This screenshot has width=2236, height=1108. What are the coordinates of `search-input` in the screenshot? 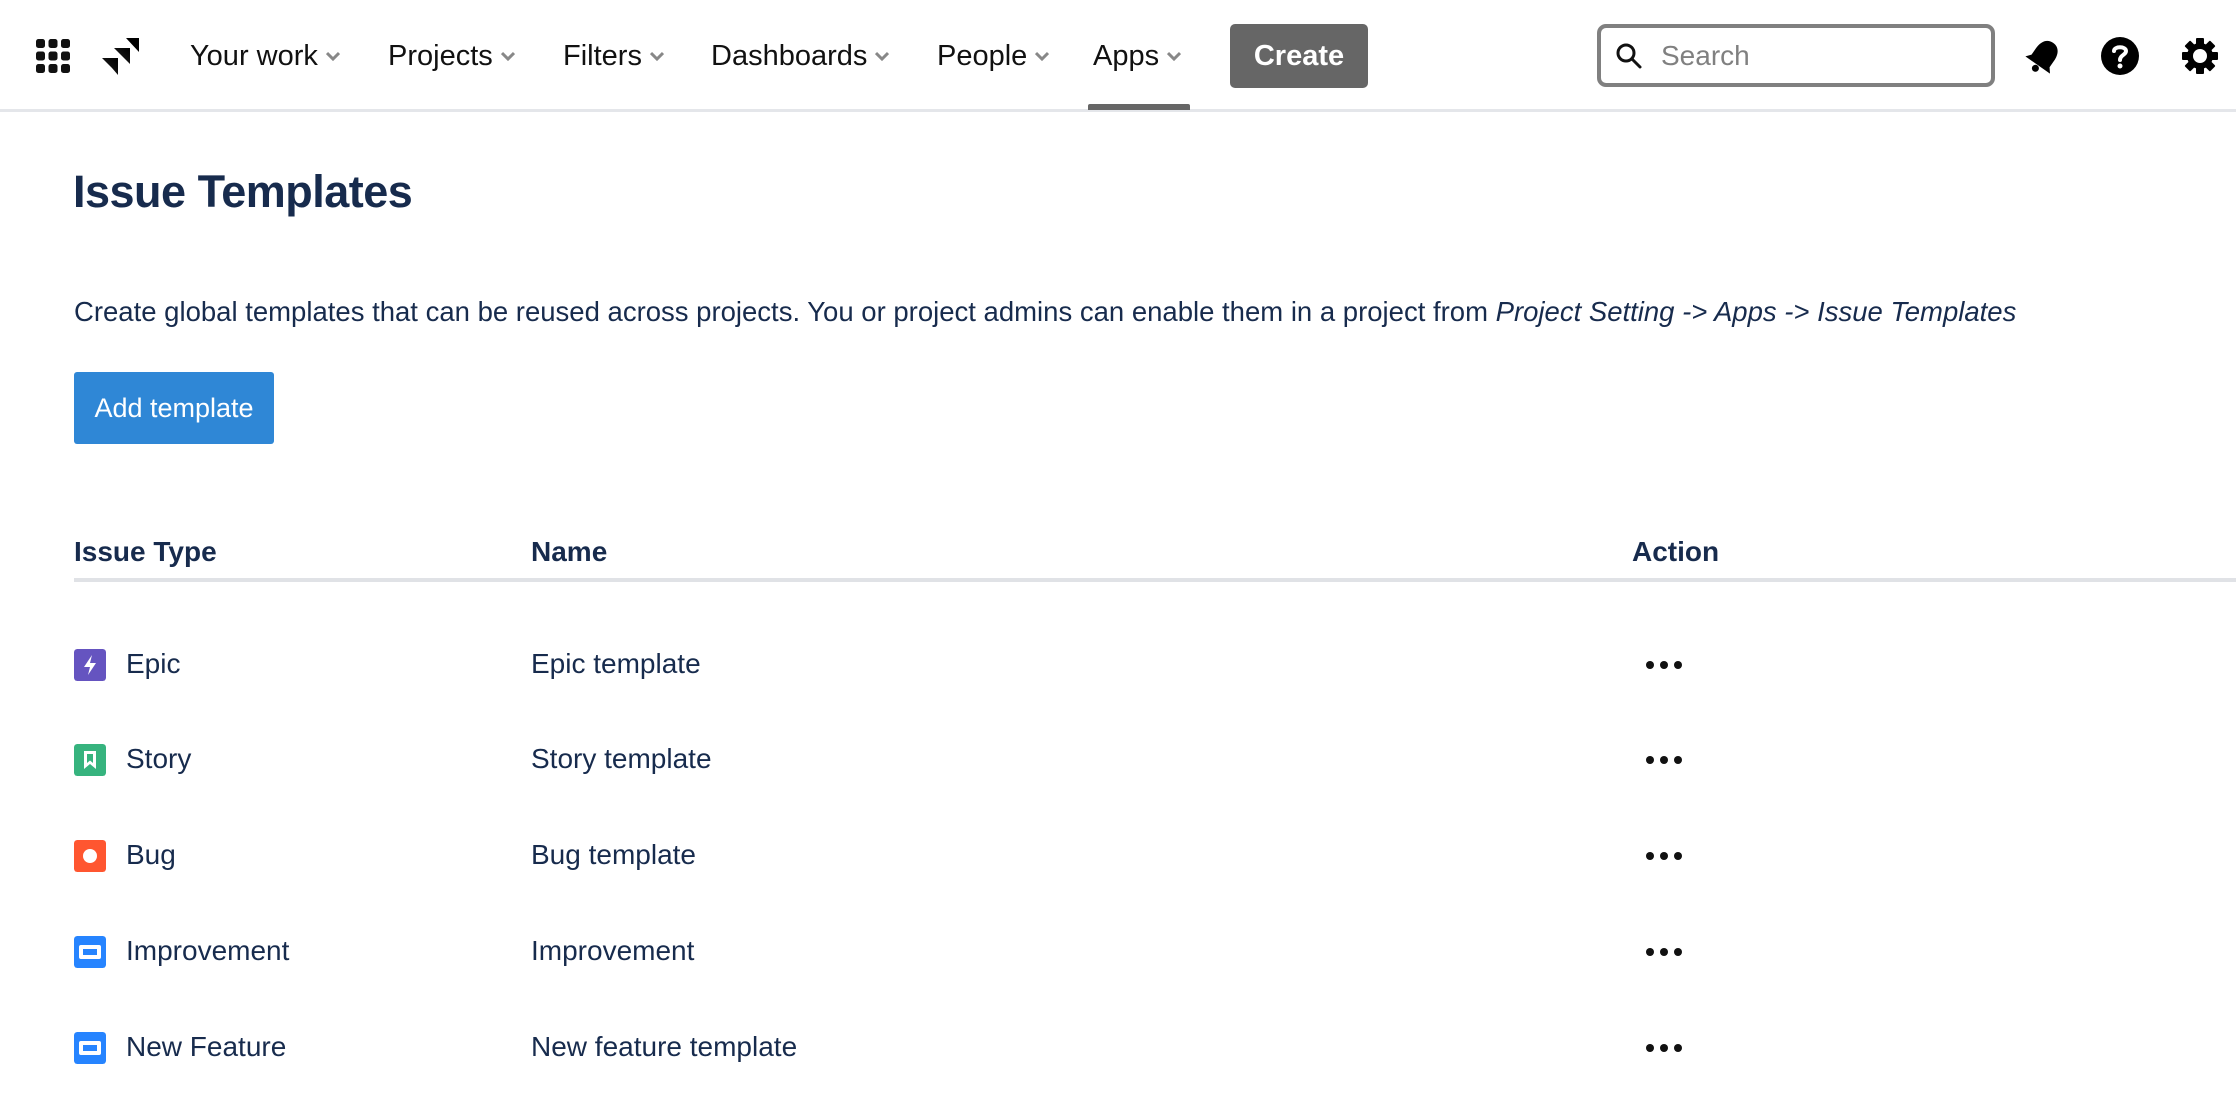 It's located at (1811, 55).